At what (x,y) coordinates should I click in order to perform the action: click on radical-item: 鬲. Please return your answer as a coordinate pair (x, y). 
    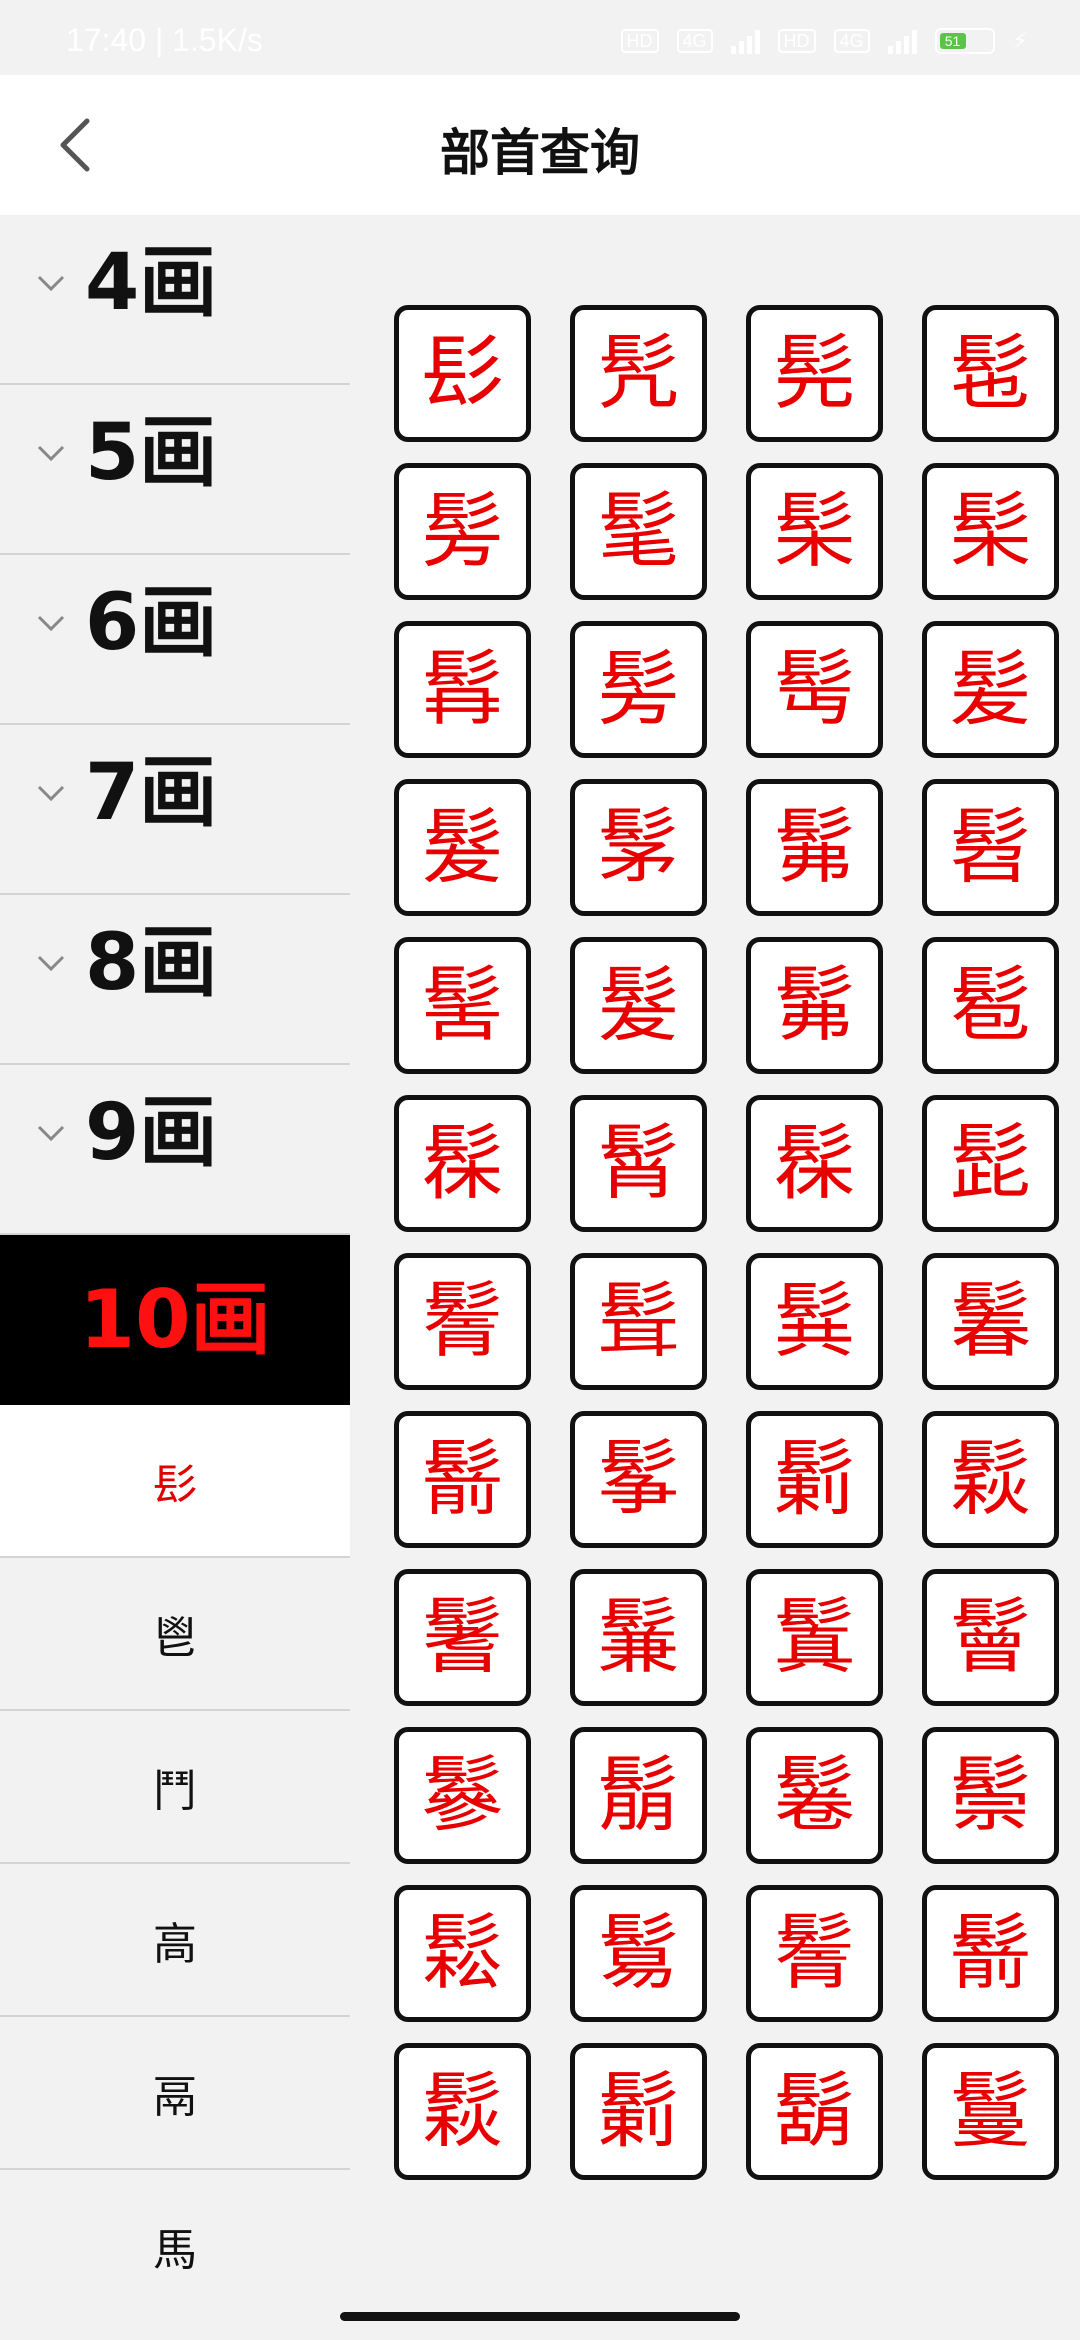
    Looking at the image, I should click on (175, 2093).